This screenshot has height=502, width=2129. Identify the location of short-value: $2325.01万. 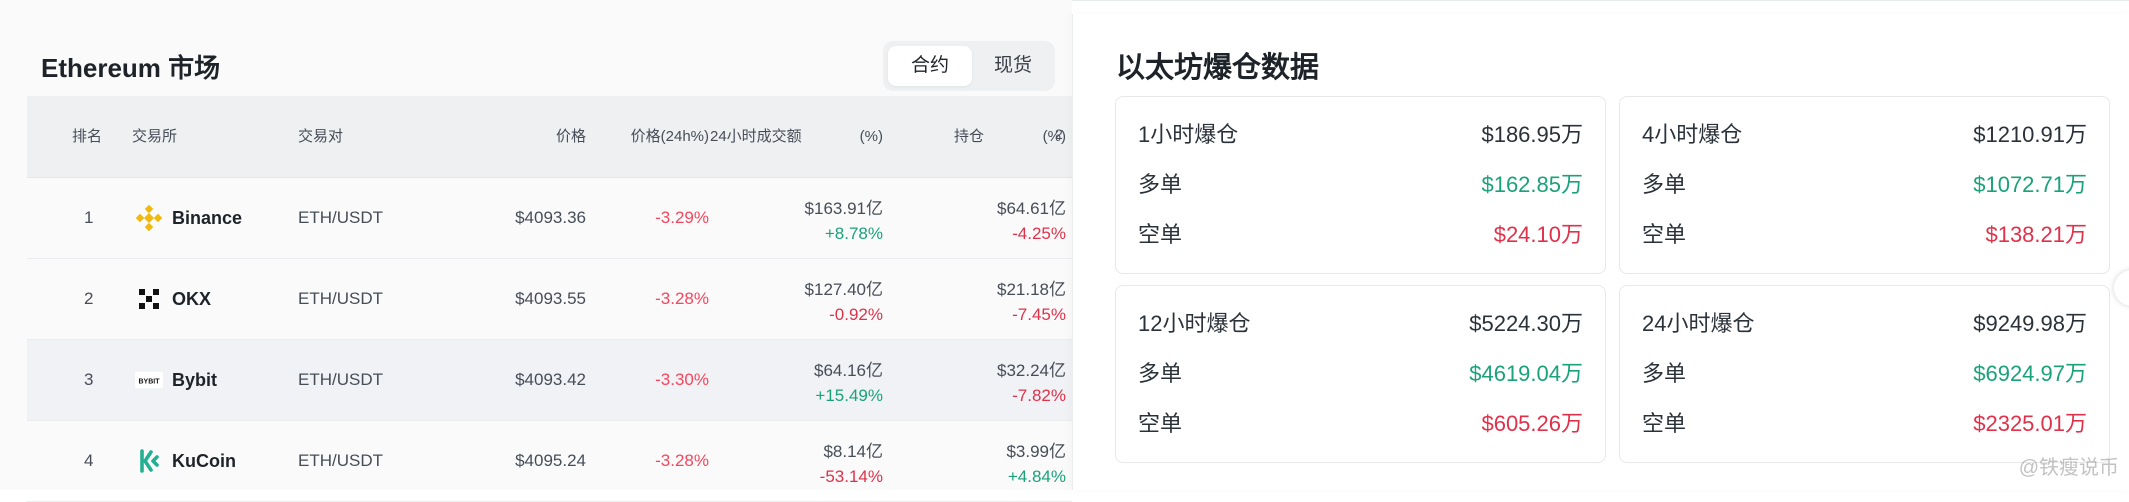
(2030, 423).